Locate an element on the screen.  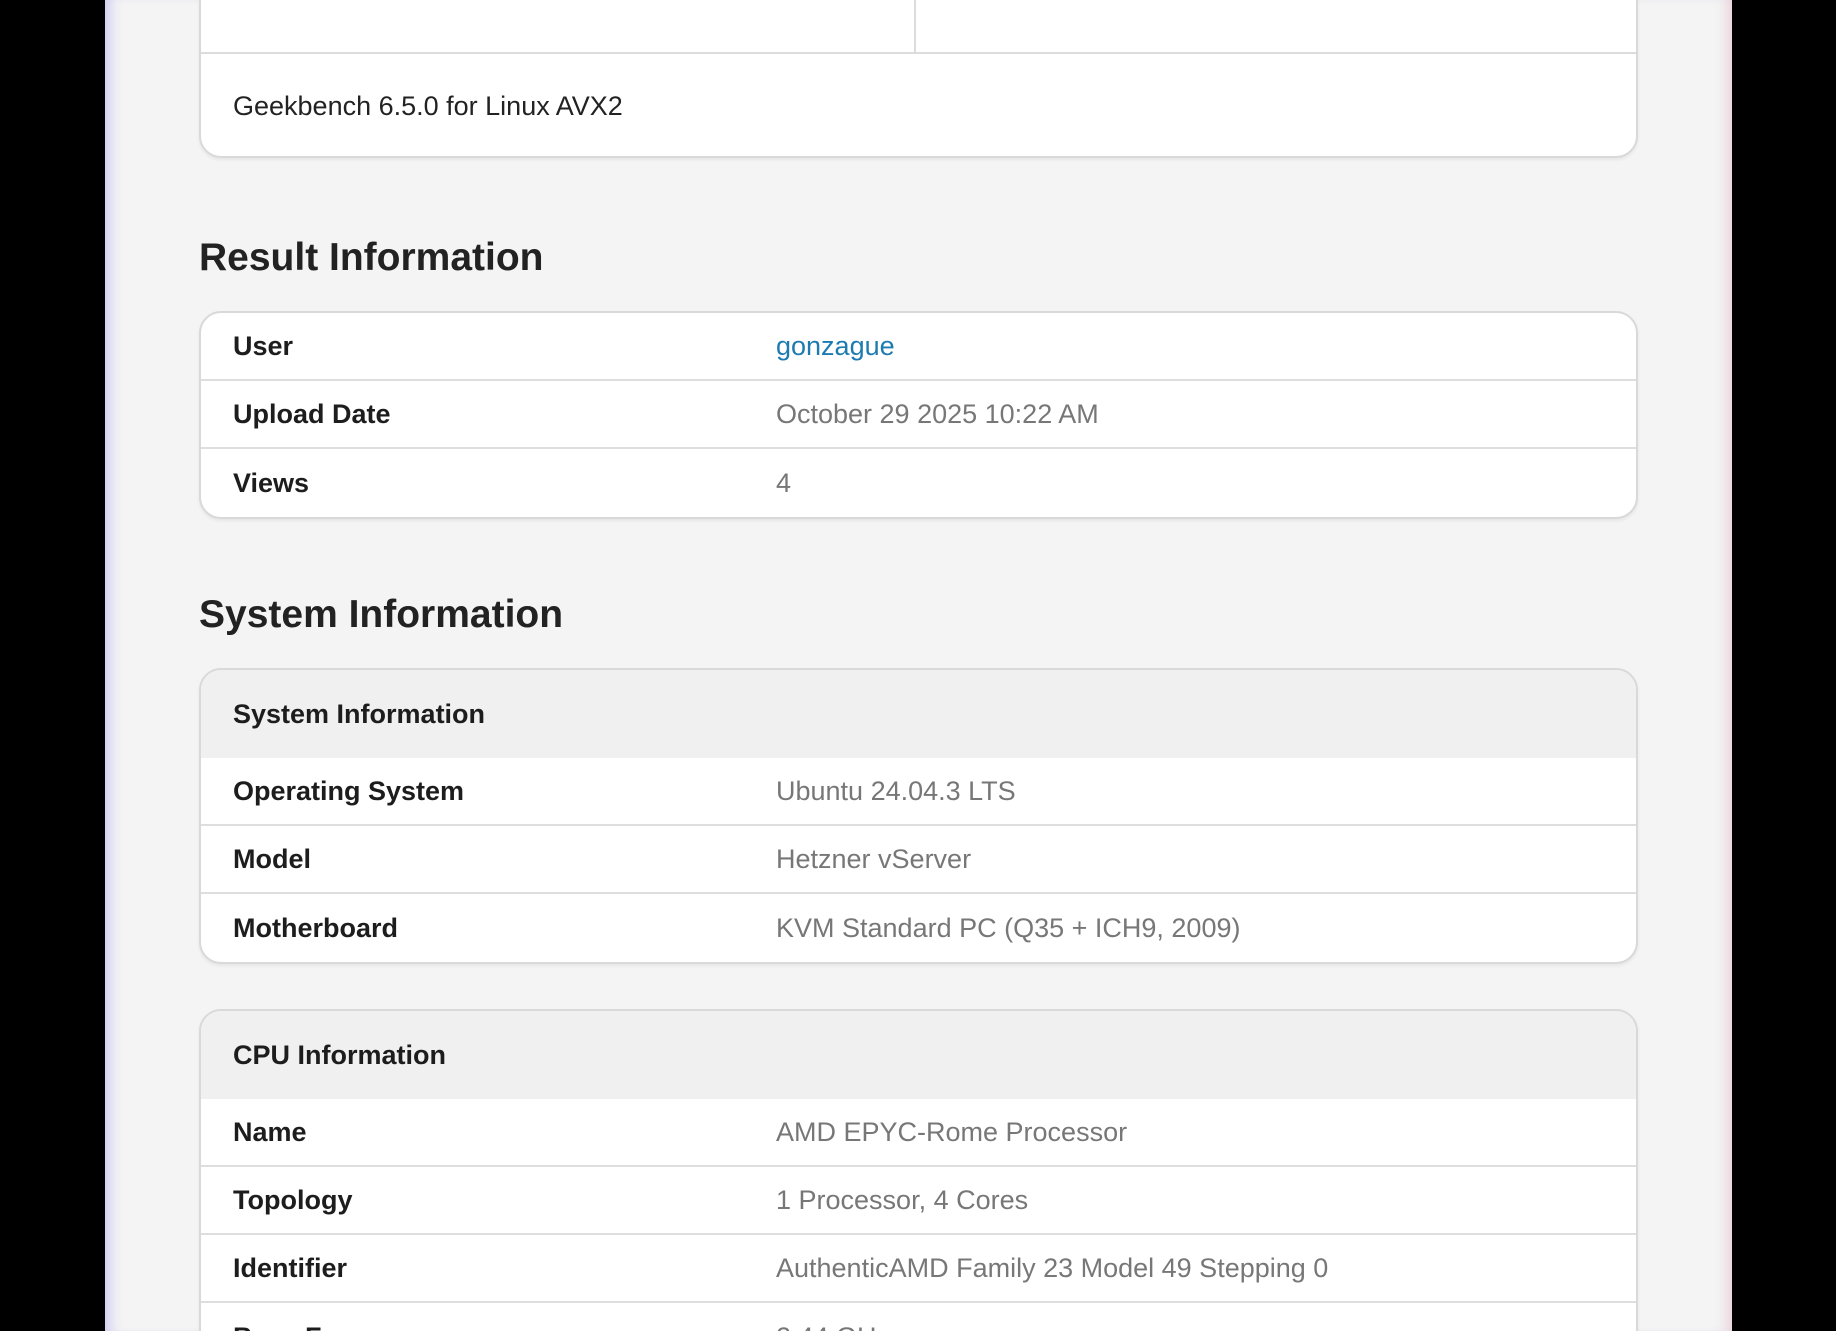
row-value: 1 Processor, 4 Cores is located at coordinates (902, 1199).